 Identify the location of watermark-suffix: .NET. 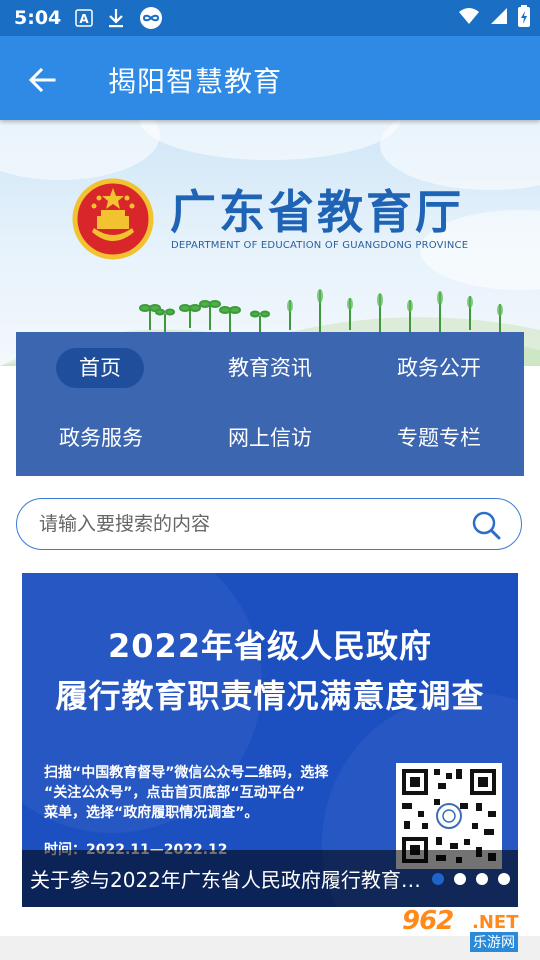
(495, 922).